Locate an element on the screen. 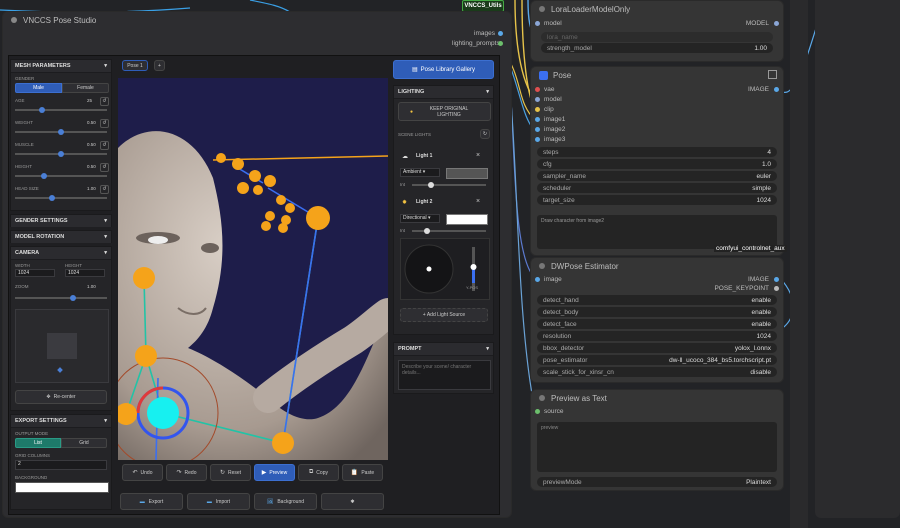 Image resolution: width=900 pixels, height=528 pixels. pose-prompt-box: Draw character from image2 is located at coordinates (657, 232).